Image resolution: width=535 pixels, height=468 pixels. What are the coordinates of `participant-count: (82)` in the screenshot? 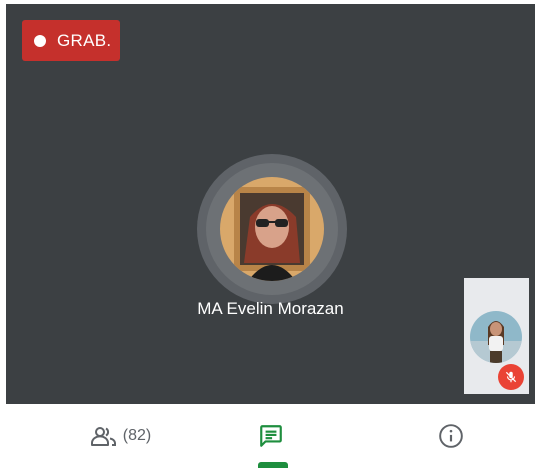 It's located at (137, 435).